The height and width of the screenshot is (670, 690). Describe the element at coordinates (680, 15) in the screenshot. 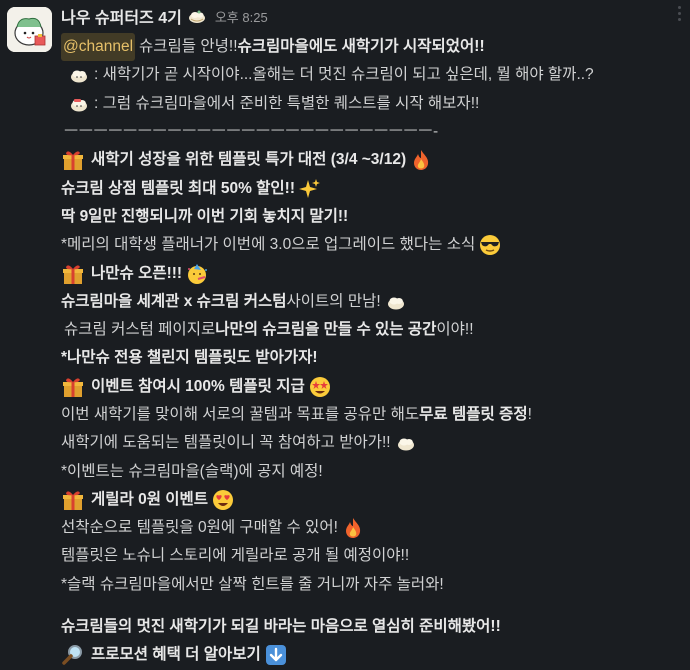

I see `more-actions-icon` at that location.